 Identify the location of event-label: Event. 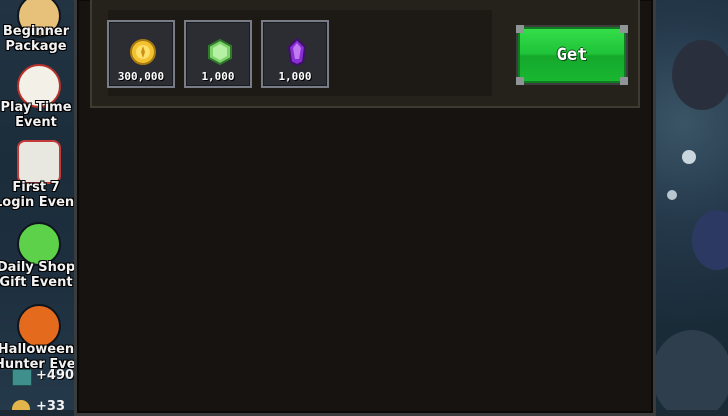
(36, 122).